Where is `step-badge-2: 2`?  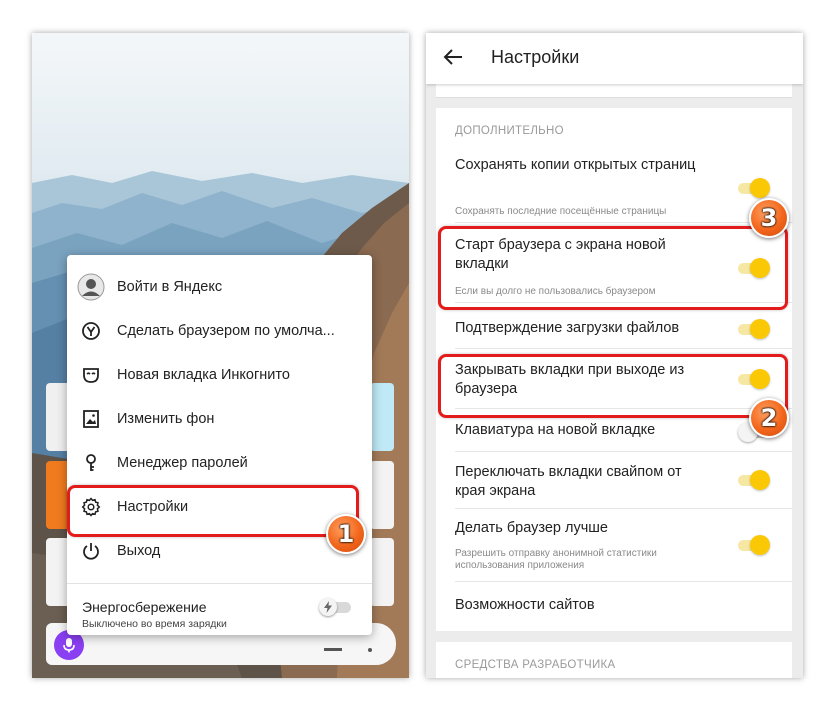
step-badge-2: 2 is located at coordinates (769, 418).